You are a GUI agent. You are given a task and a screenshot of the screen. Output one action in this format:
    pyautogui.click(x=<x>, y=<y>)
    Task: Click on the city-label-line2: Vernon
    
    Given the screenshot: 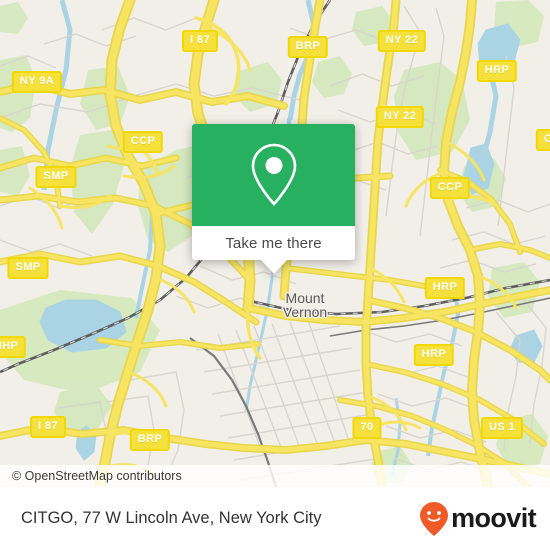 What is the action you would take?
    pyautogui.click(x=305, y=312)
    